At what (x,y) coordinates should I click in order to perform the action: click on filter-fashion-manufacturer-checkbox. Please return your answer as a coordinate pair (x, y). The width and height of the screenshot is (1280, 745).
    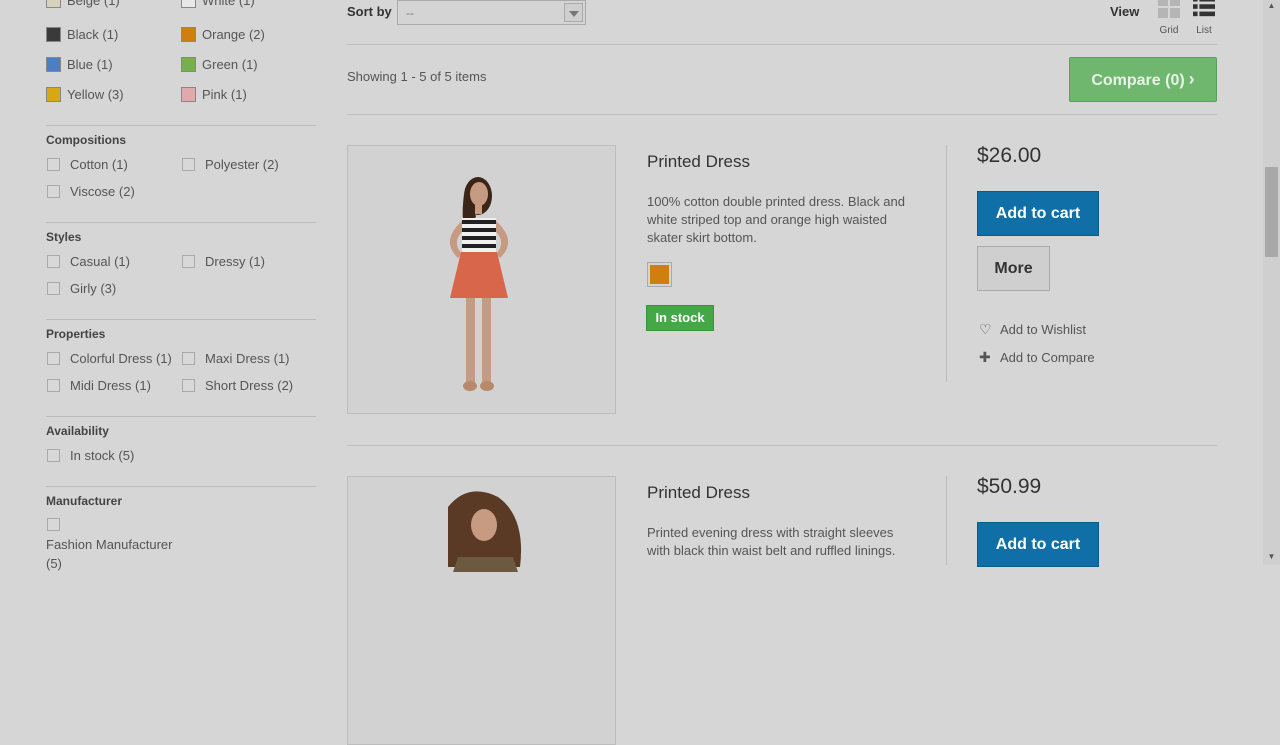
    Looking at the image, I should click on (53, 524).